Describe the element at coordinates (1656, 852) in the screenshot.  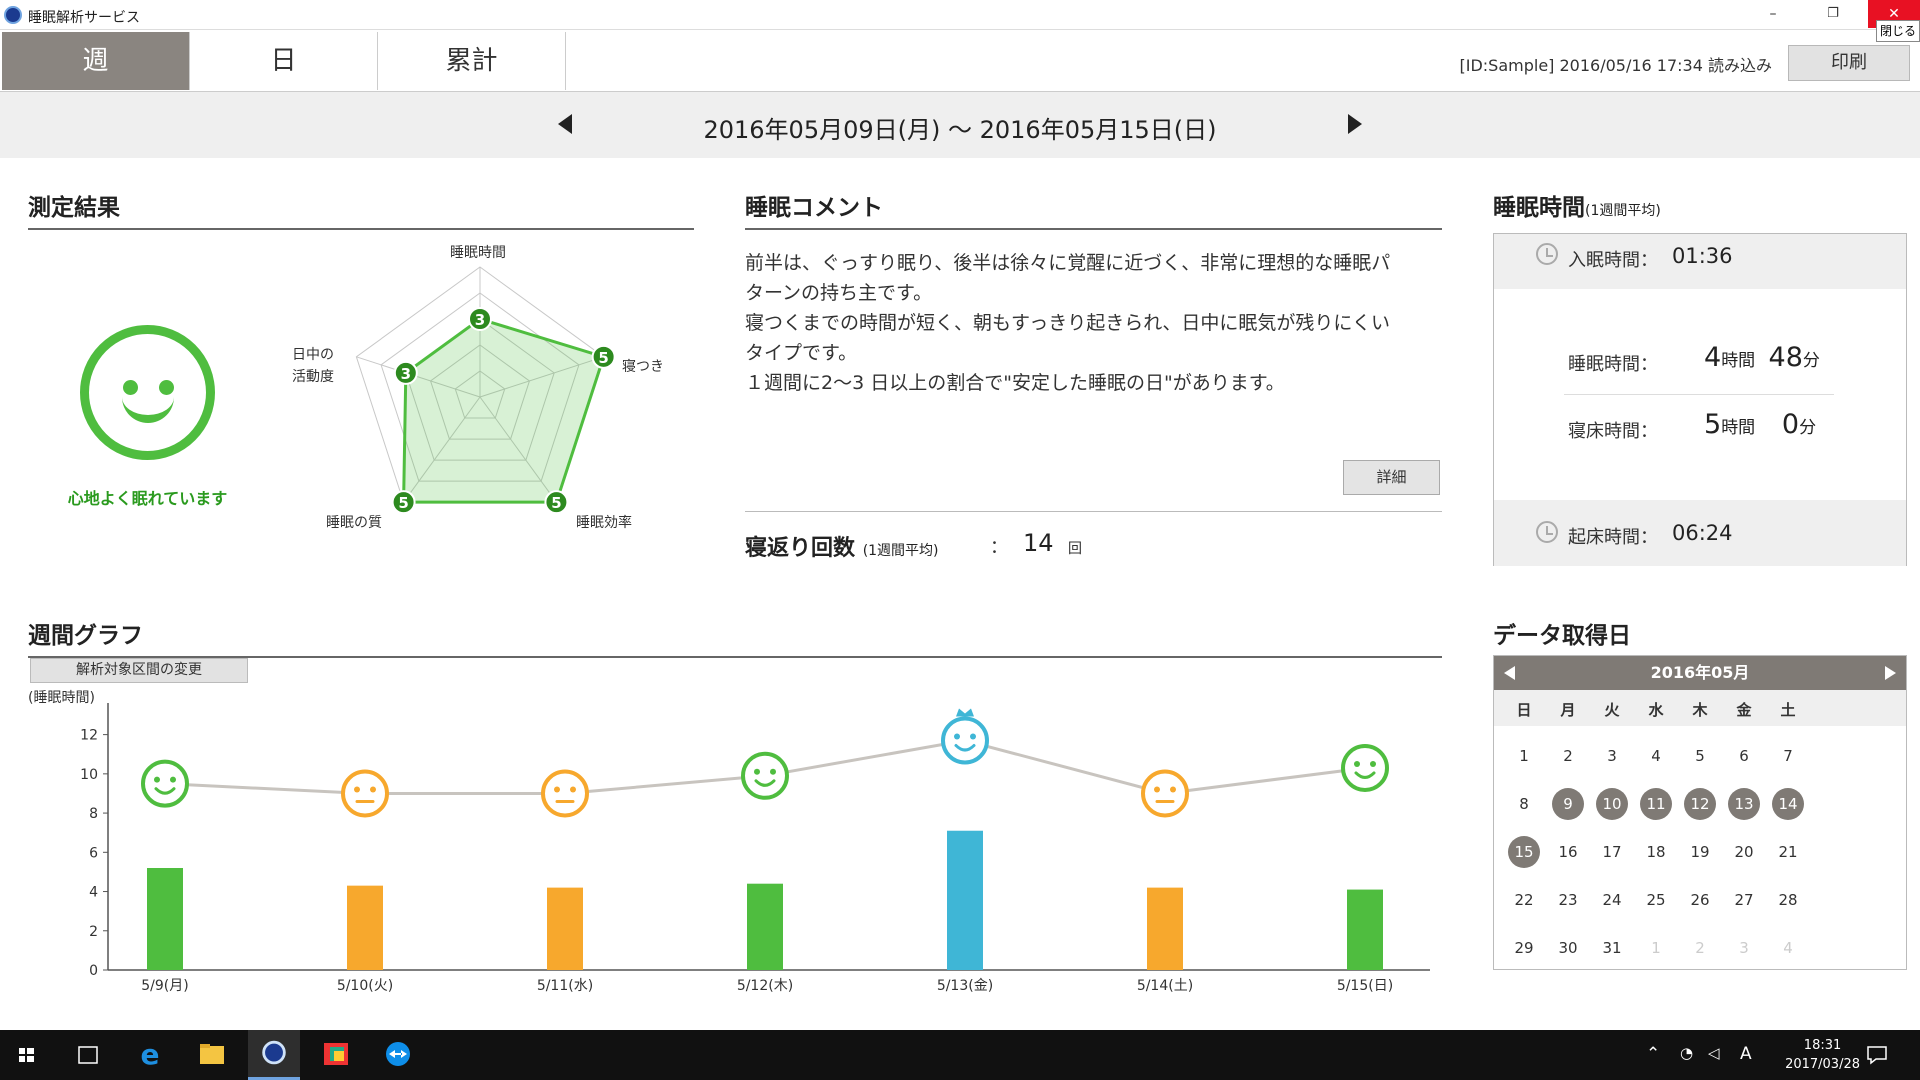
I see `calendar-day: 18` at that location.